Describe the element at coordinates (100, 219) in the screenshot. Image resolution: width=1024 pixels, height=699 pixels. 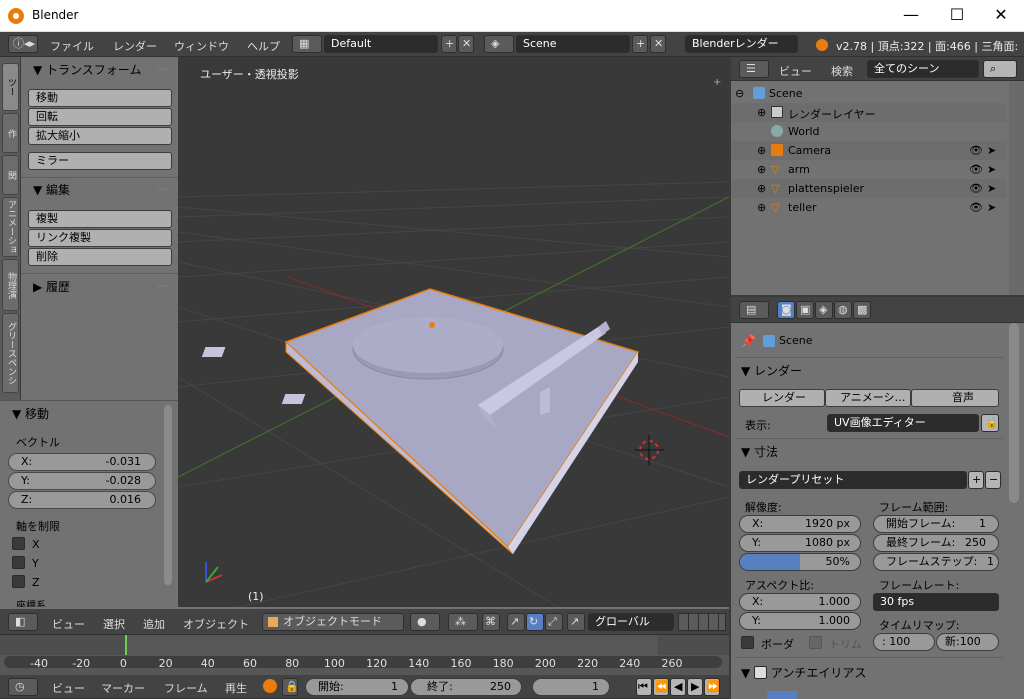
I see `duplicate-button: 複製` at that location.